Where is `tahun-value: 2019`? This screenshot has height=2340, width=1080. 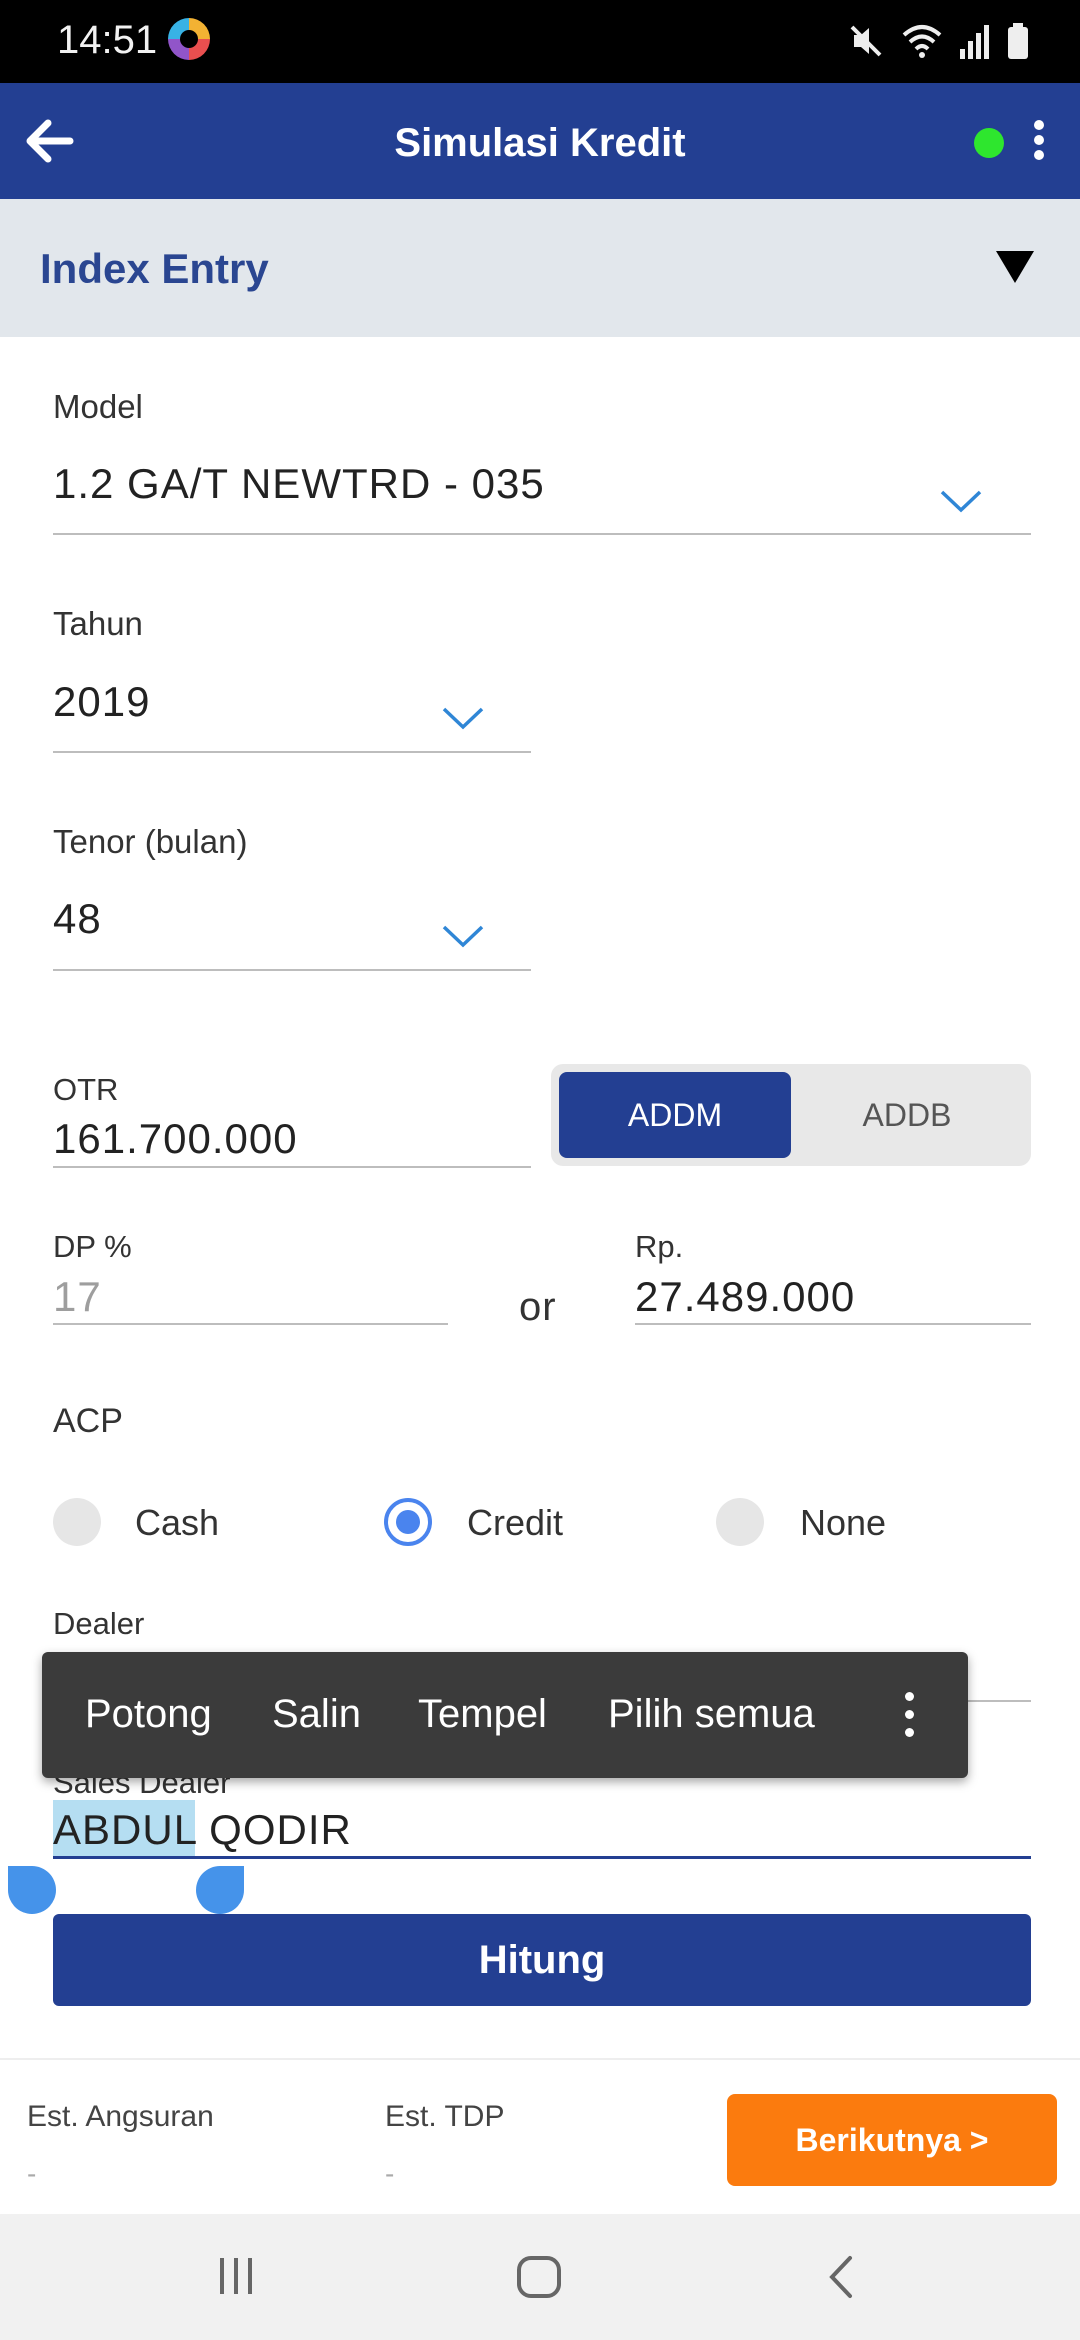 tahun-value: 2019 is located at coordinates (101, 702).